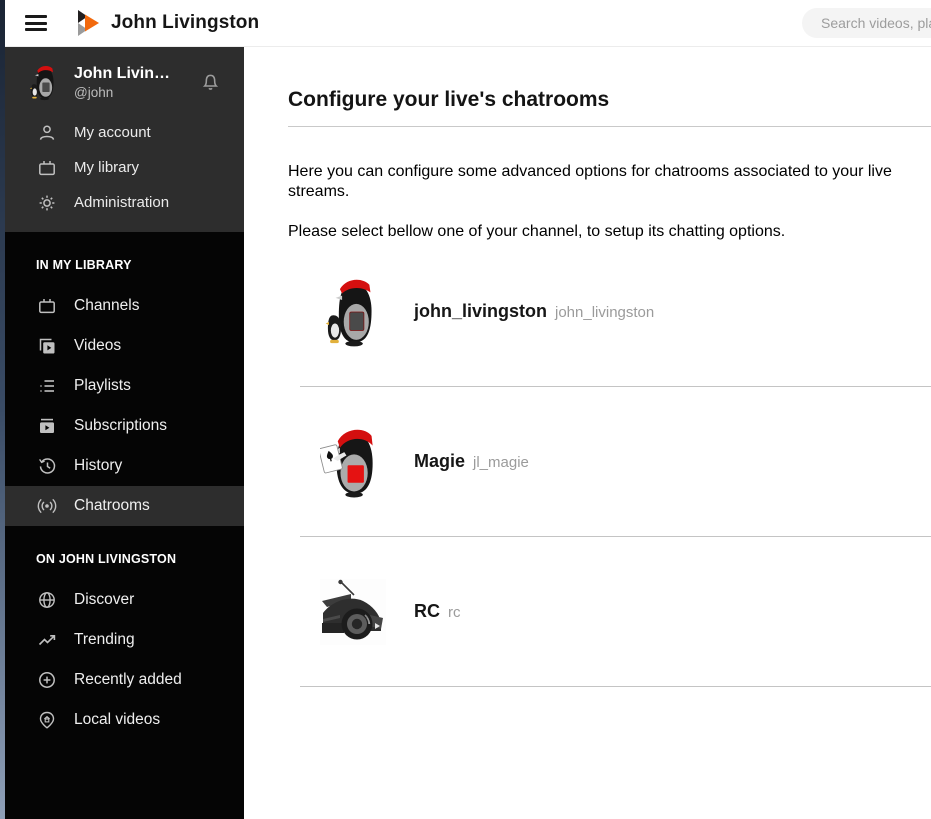  What do you see at coordinates (36, 23) in the screenshot?
I see `menu-toggle-icon` at bounding box center [36, 23].